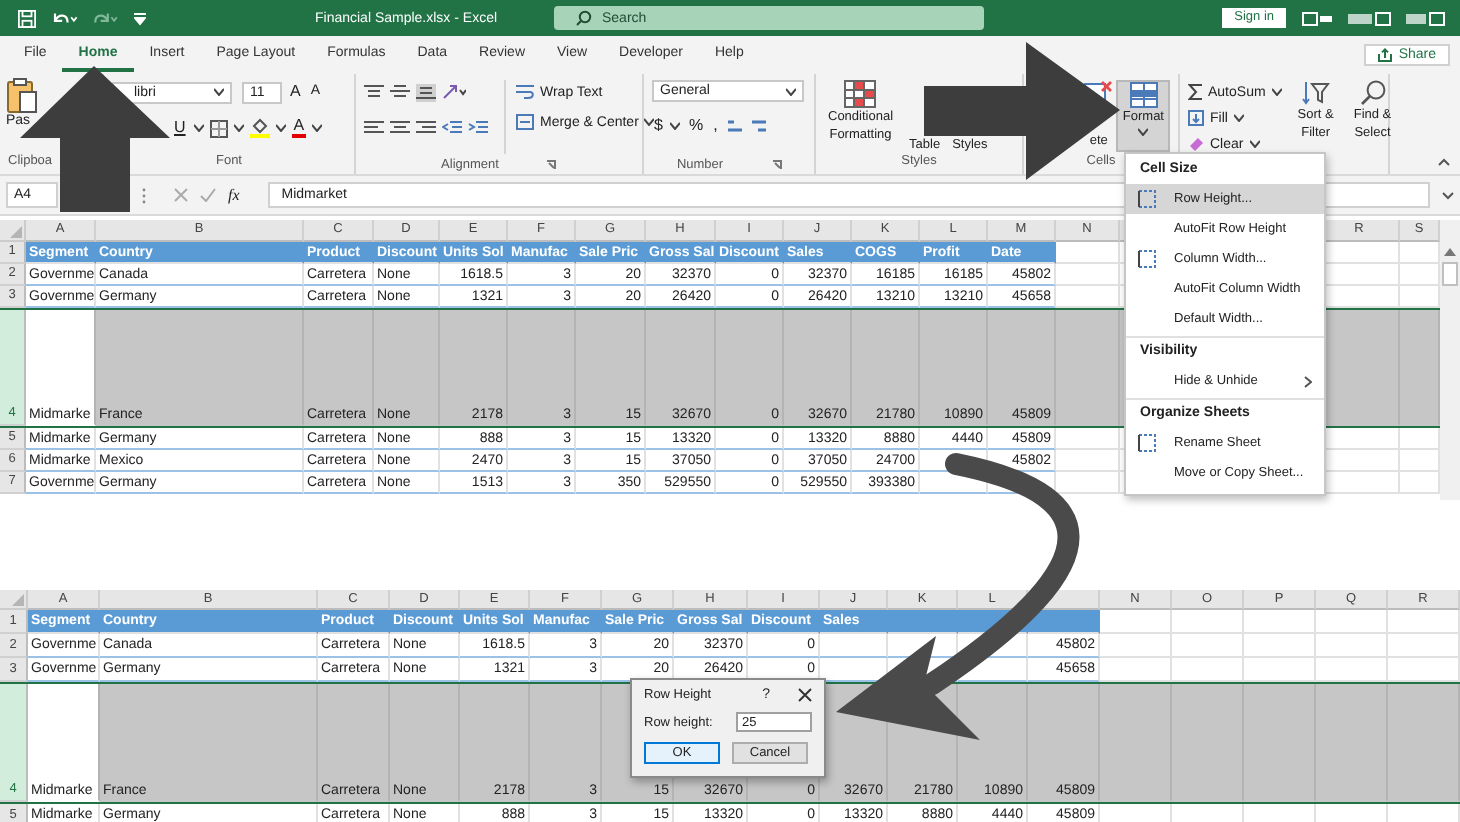 This screenshot has height=822, width=1460. What do you see at coordinates (1315, 93) in the screenshot?
I see `funnel-icon` at bounding box center [1315, 93].